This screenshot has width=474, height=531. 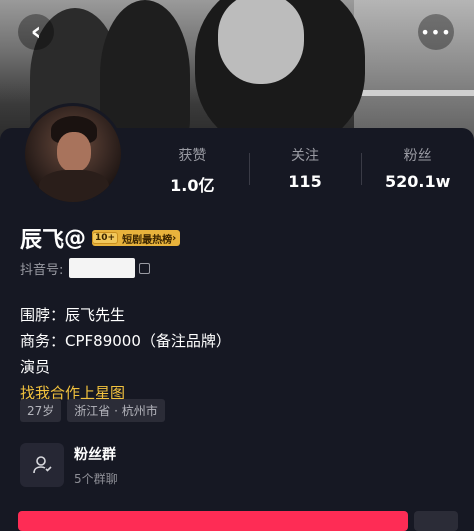 What do you see at coordinates (305, 181) in the screenshot?
I see `stat-value: 115` at bounding box center [305, 181].